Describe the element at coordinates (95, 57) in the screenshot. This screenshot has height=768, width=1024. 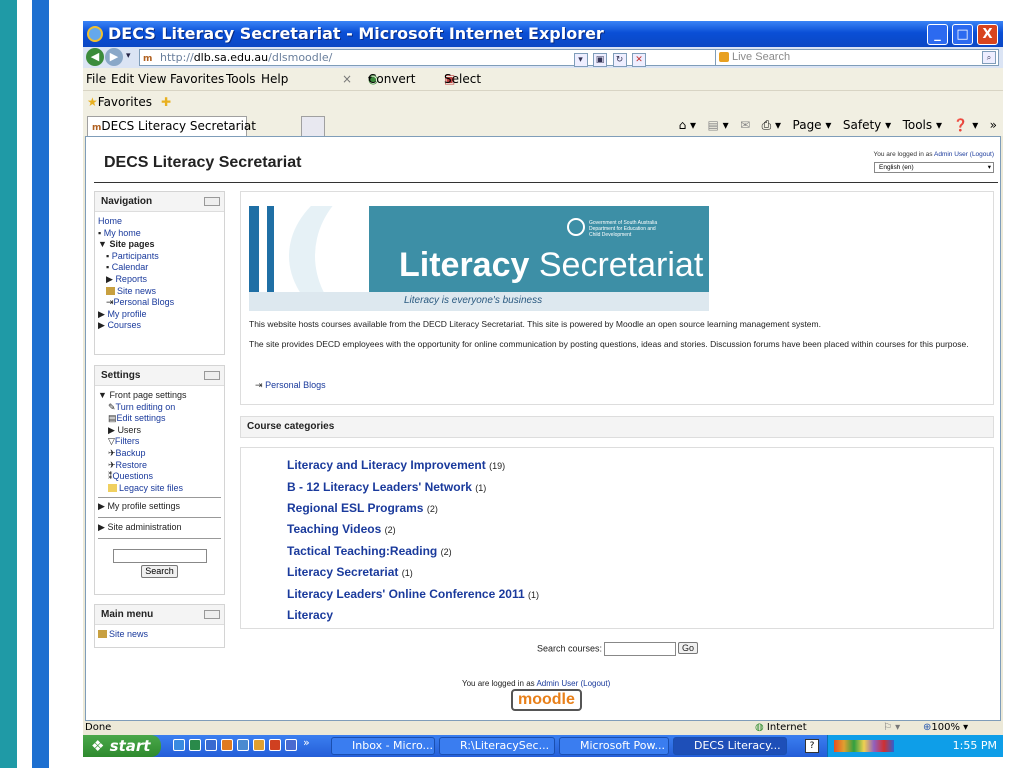
I see `back-icon: ◀` at that location.